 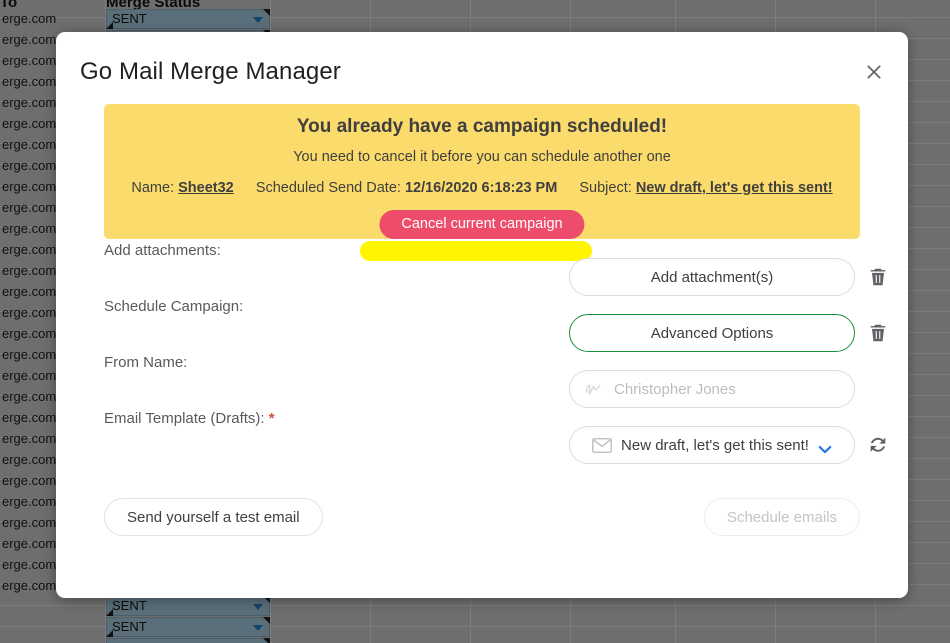 What do you see at coordinates (675, 389) in the screenshot?
I see `from-name-placeholder: Christopher Jones` at bounding box center [675, 389].